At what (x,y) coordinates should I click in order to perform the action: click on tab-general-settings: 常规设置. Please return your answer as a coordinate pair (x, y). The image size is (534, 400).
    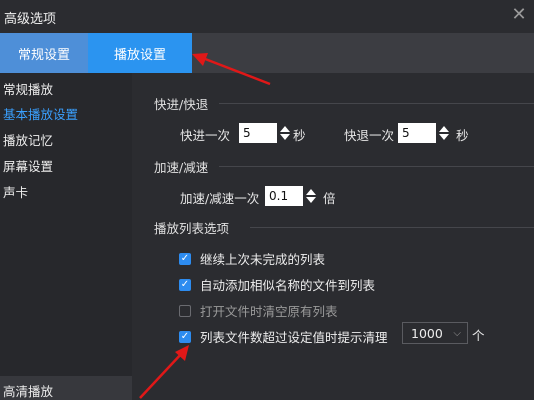
    Looking at the image, I should click on (44, 53).